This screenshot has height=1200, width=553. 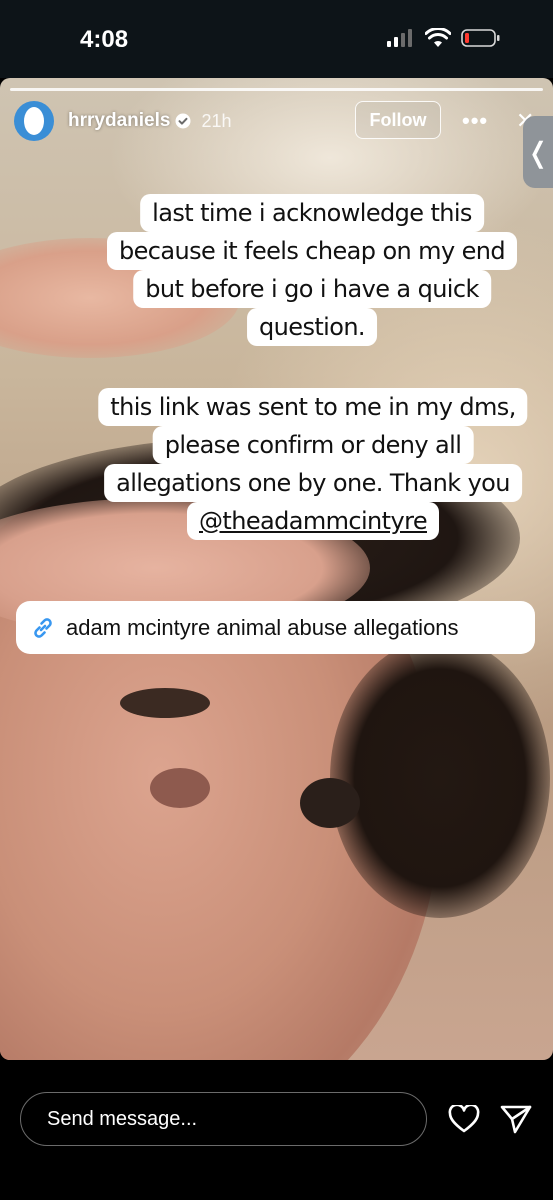 I want to click on link-sticker: adam mcintyre animal abuse allegations, so click(x=275, y=627).